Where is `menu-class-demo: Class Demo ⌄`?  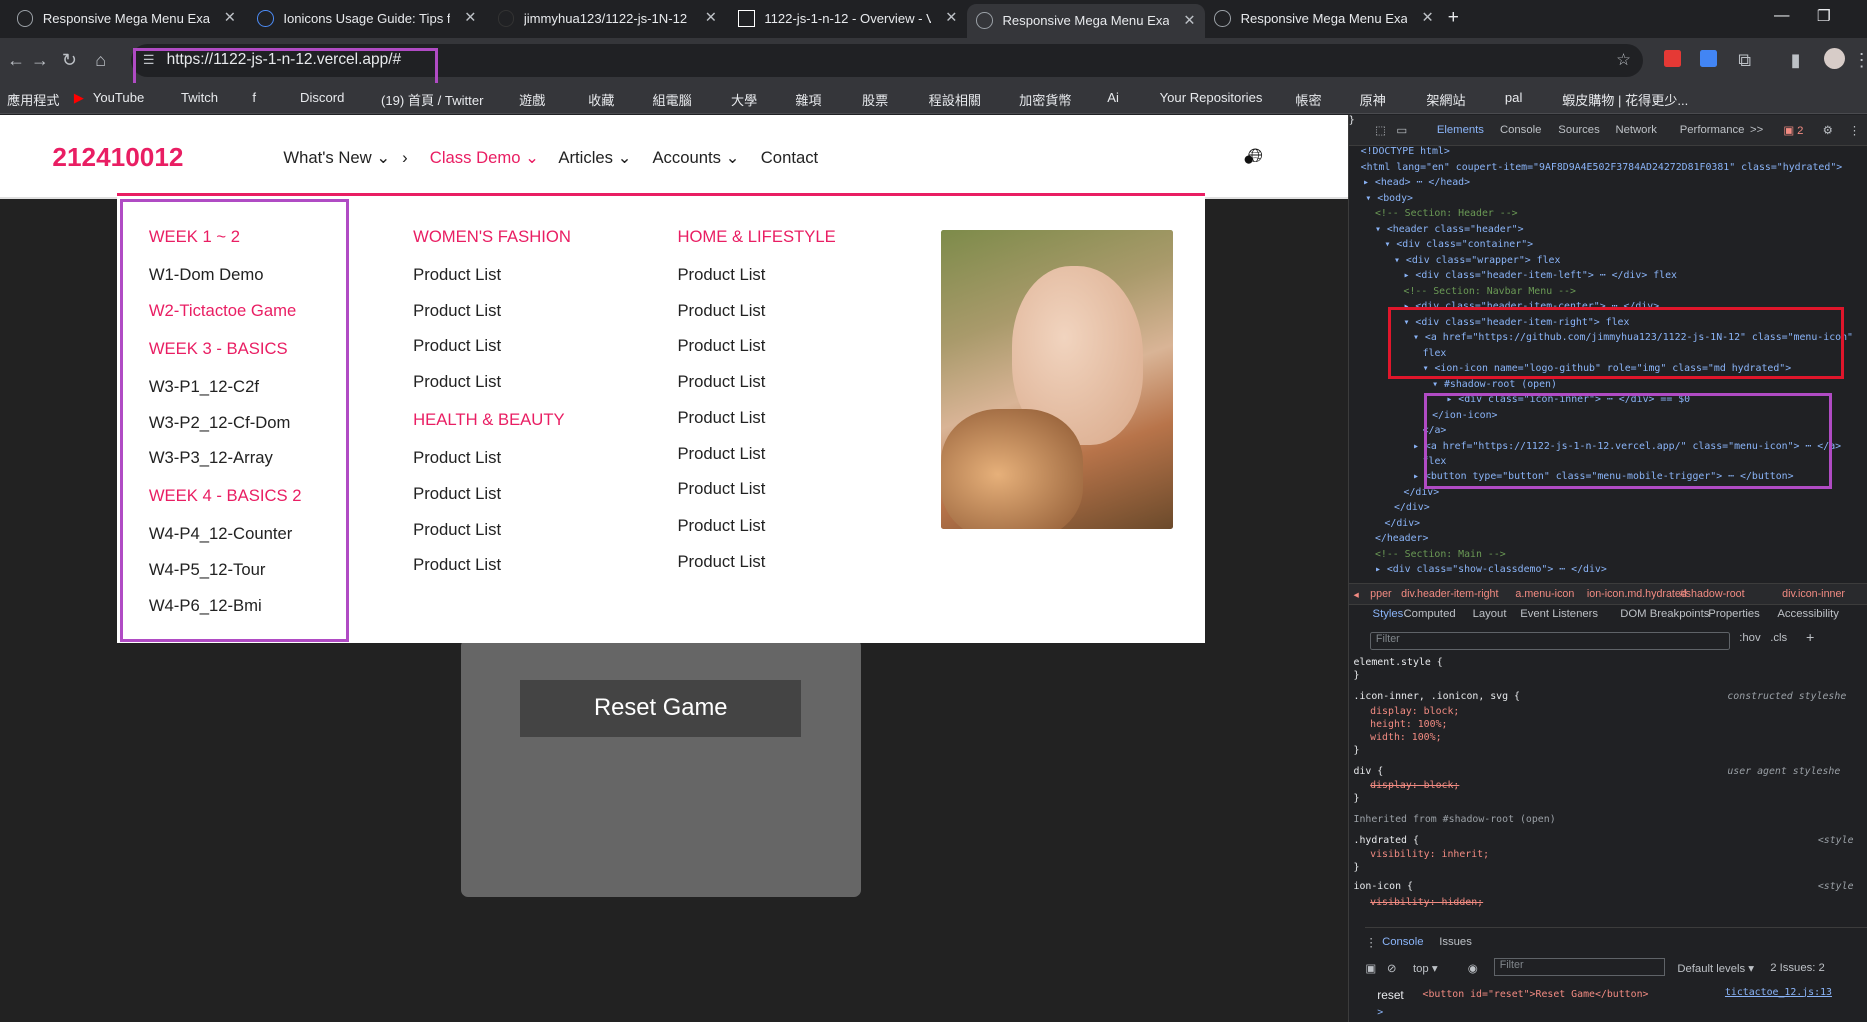 menu-class-demo: Class Demo ⌄ is located at coordinates (484, 158).